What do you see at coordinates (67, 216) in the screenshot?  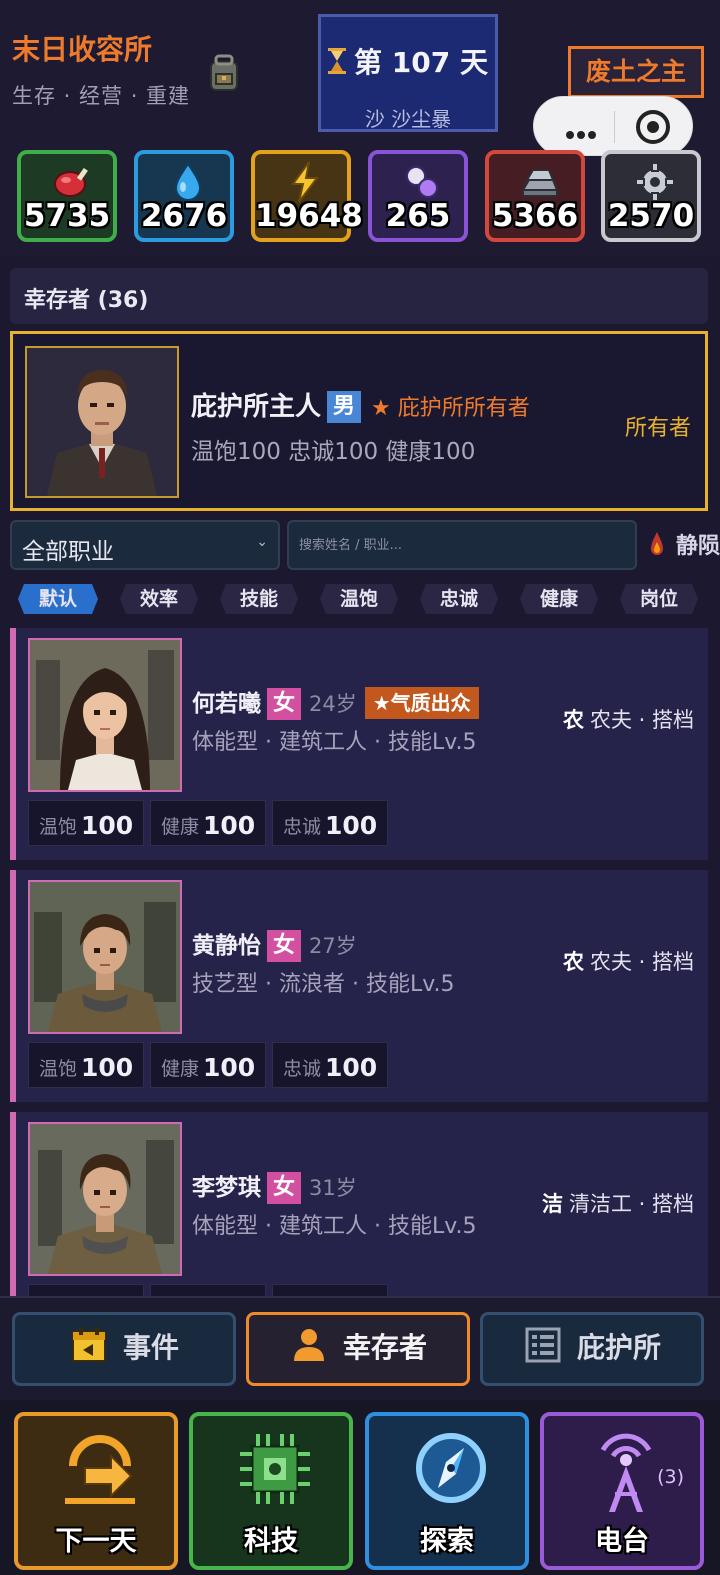 I see `resource-value: 5735` at bounding box center [67, 216].